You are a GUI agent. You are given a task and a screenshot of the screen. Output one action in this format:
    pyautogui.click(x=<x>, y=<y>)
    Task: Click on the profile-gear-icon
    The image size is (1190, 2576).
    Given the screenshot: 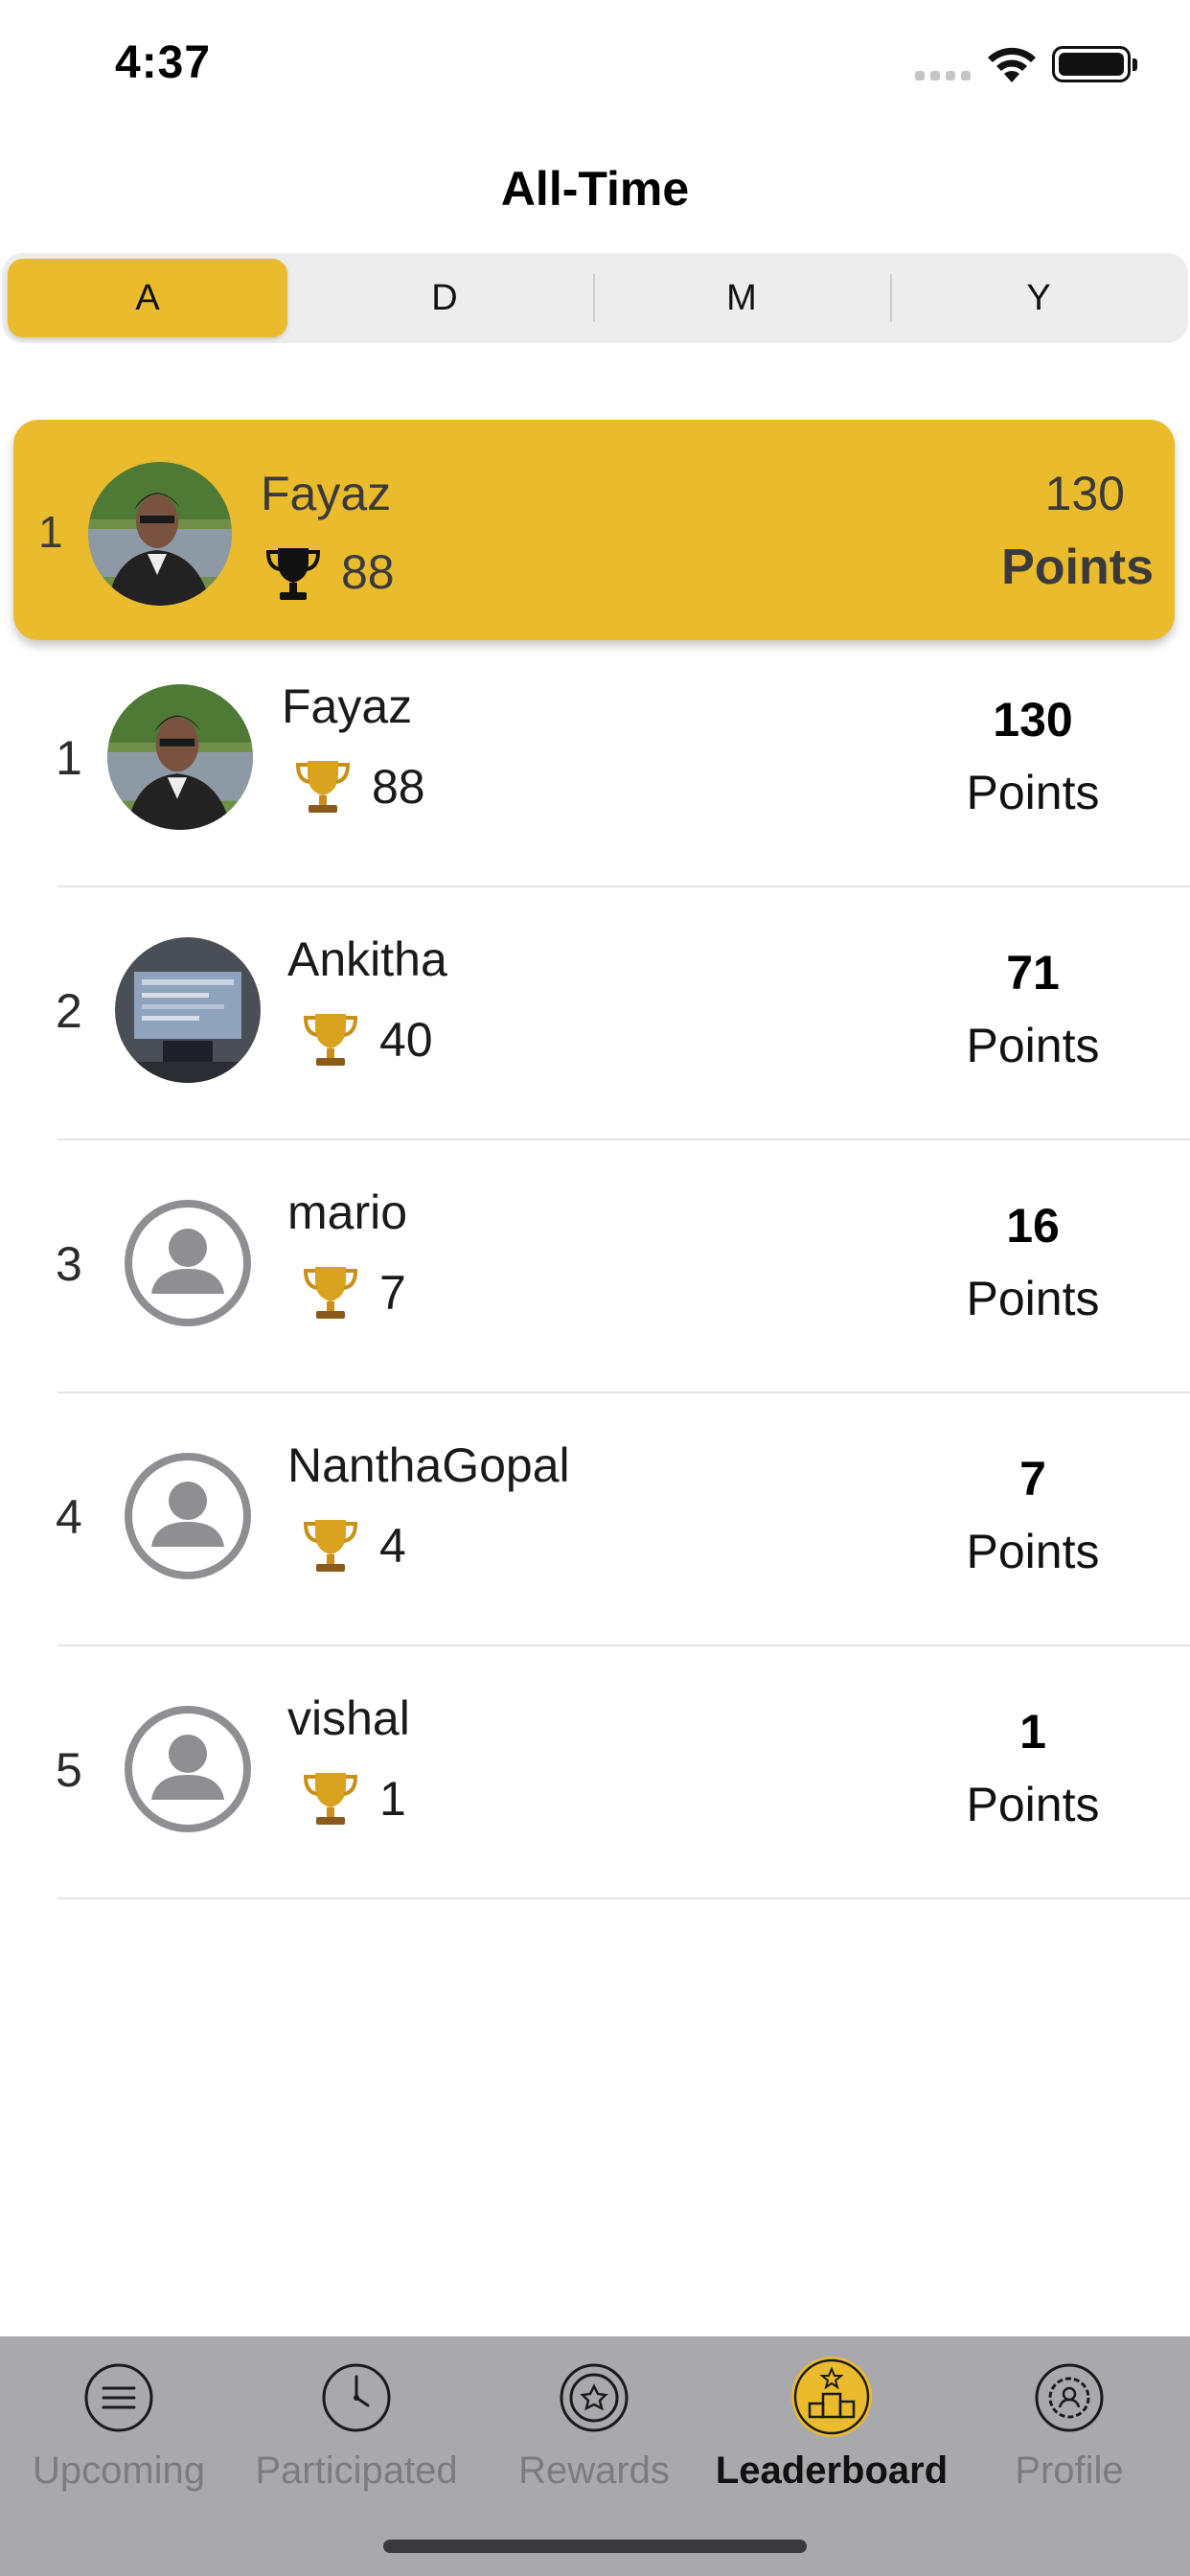 What is the action you would take?
    pyautogui.click(x=1070, y=2397)
    